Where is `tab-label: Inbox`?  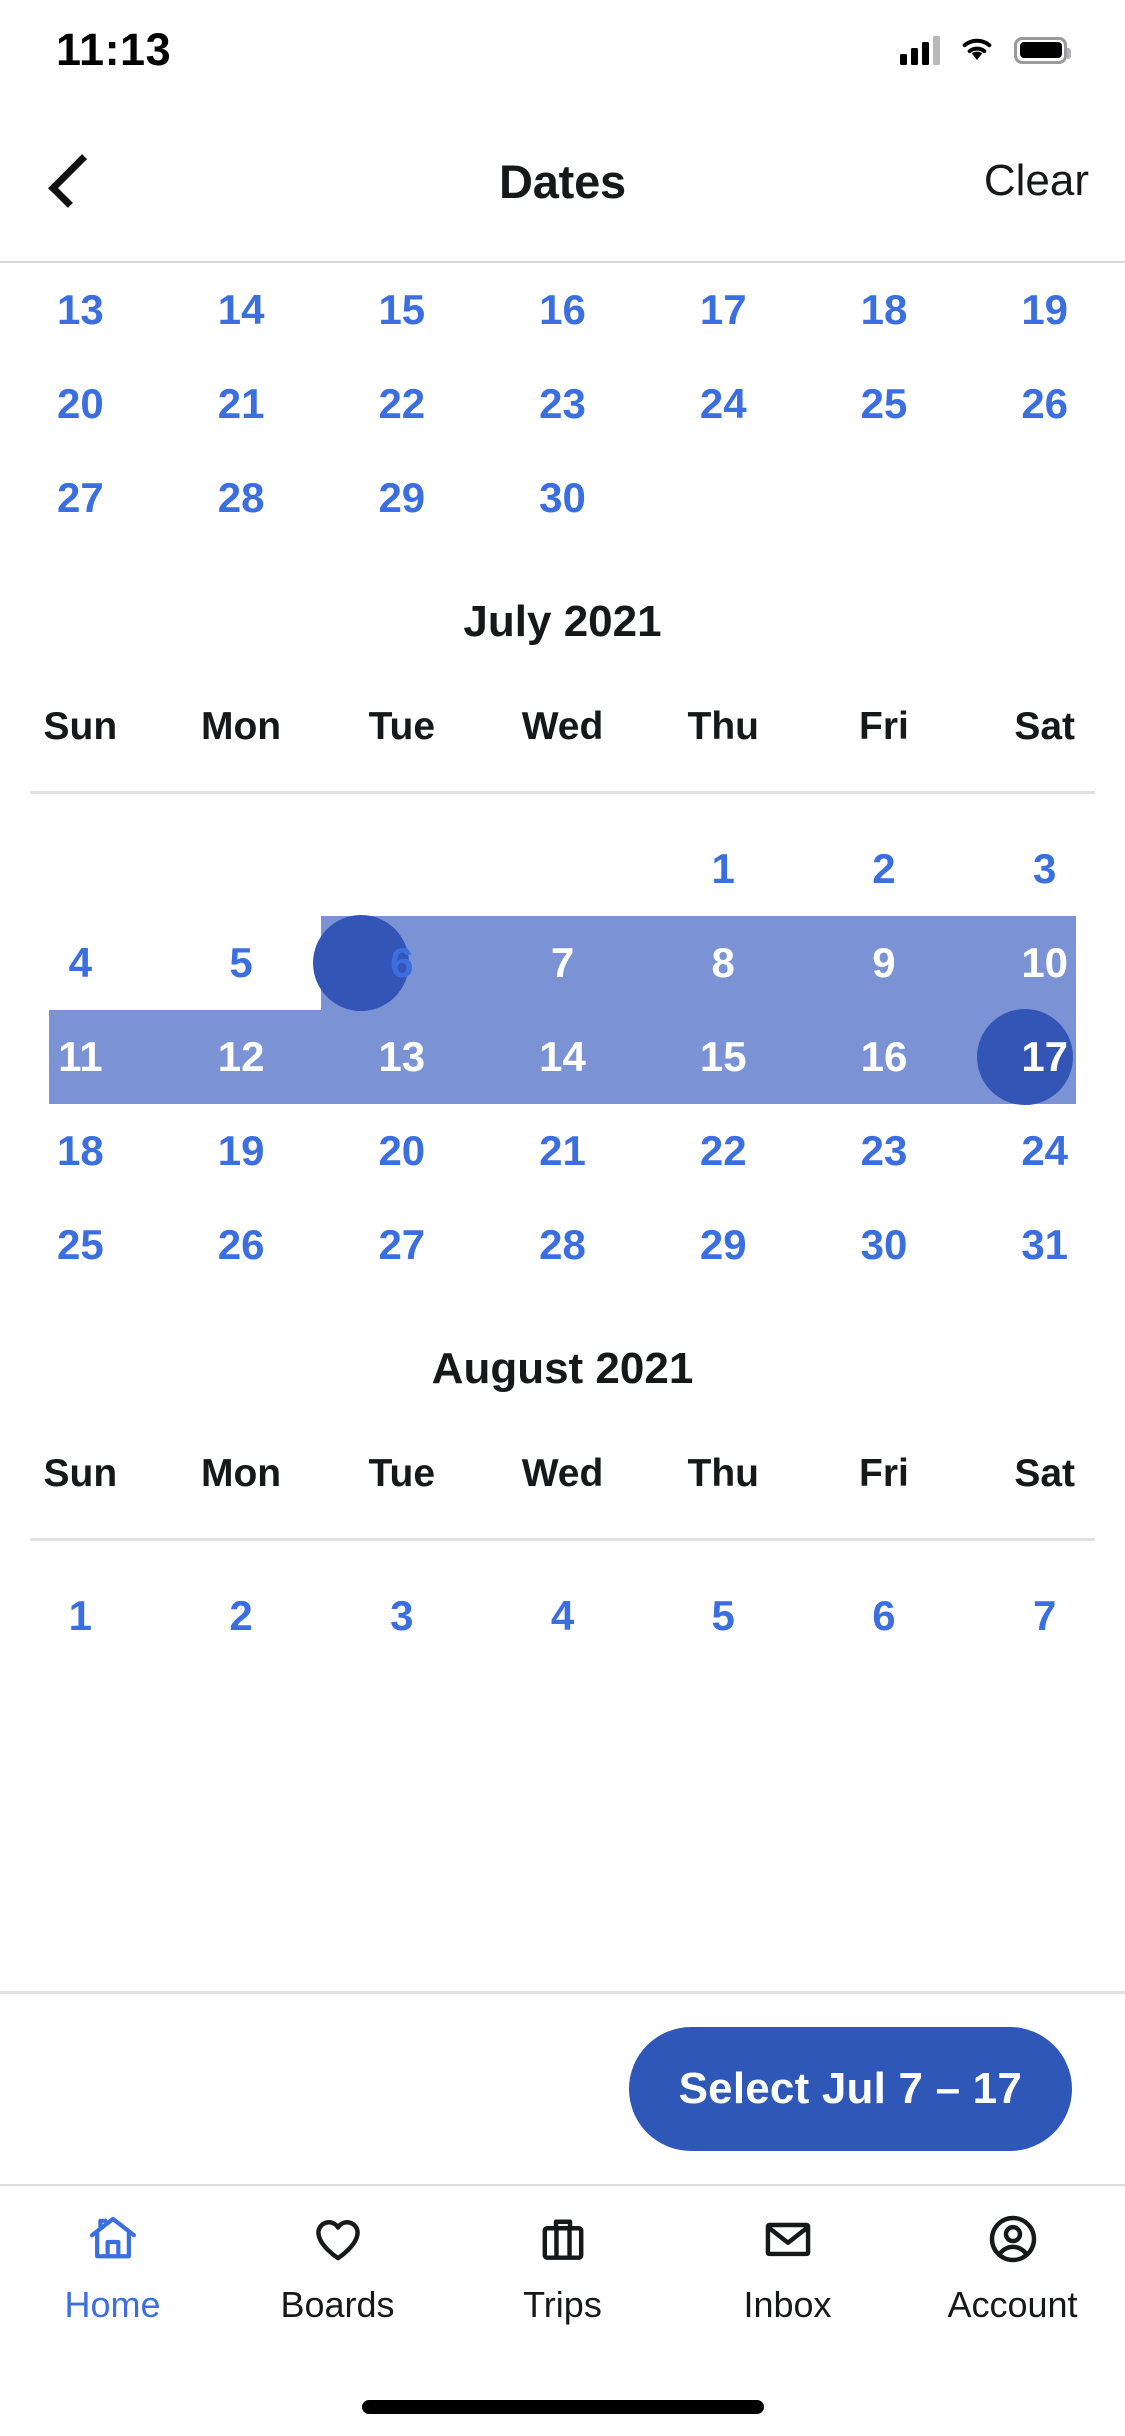
tab-label: Inbox is located at coordinates (787, 2304).